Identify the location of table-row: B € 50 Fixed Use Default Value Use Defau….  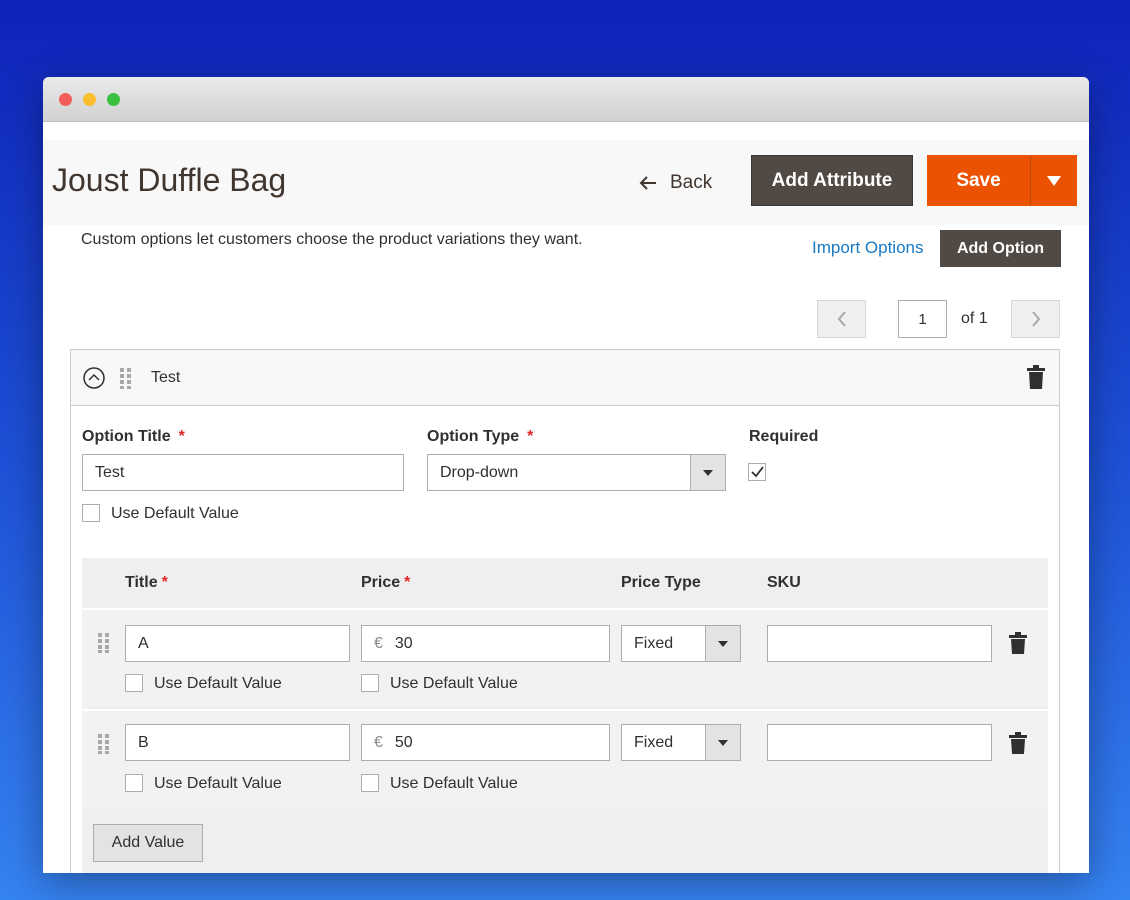
(565, 758).